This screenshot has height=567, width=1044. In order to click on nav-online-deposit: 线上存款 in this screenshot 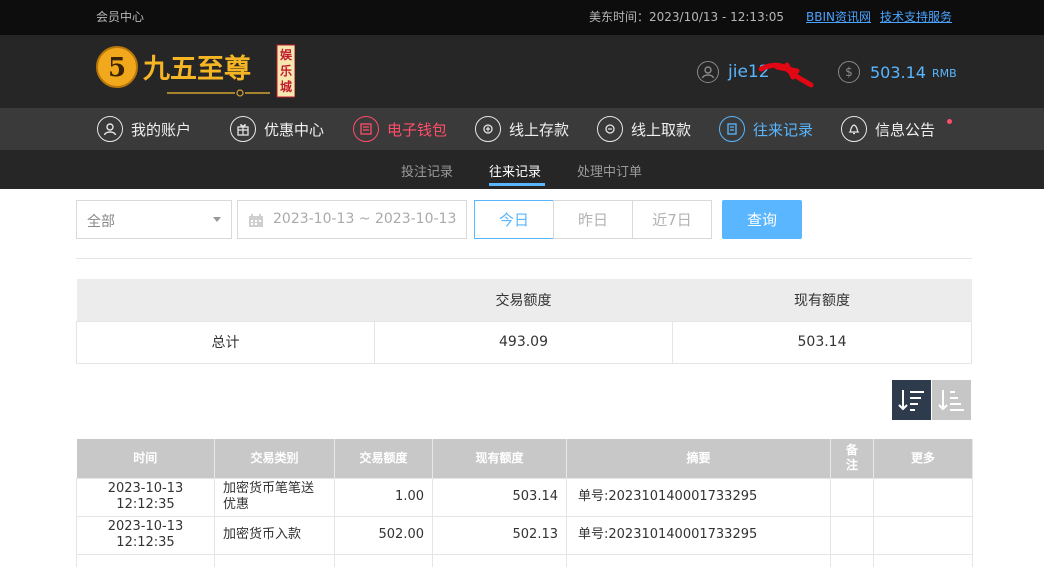, I will do `click(522, 129)`.